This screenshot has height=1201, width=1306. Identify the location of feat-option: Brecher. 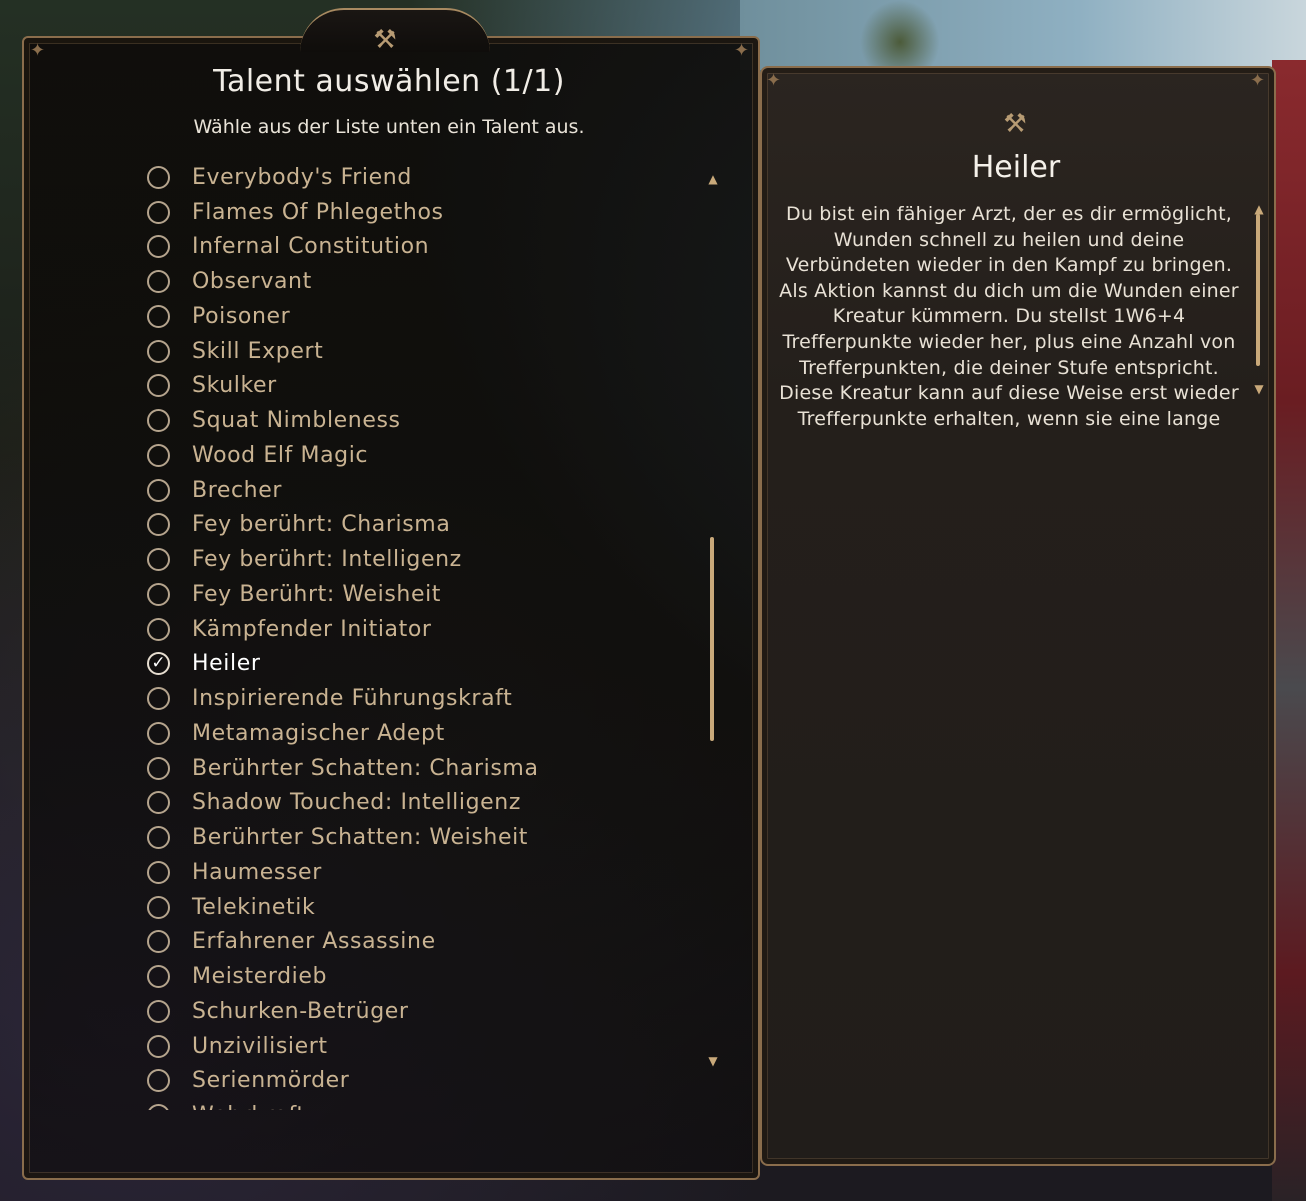
(420, 490).